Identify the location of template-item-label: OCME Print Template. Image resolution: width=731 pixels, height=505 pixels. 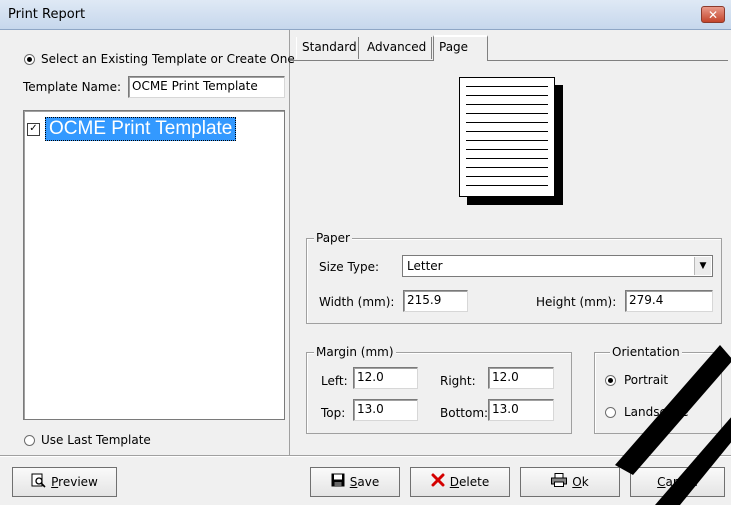
(141, 129).